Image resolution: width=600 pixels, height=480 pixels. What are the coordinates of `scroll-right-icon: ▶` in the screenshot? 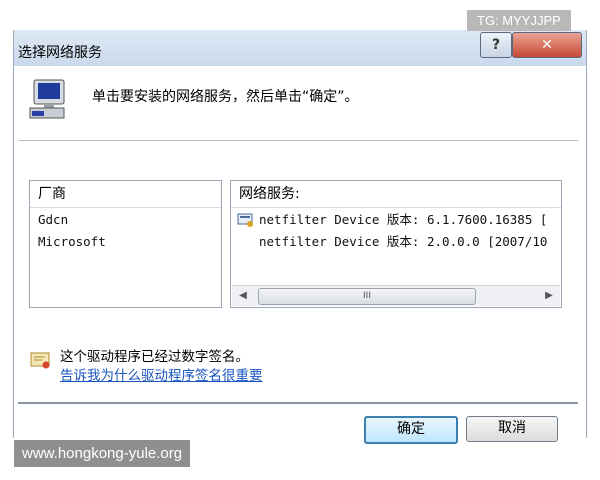 It's located at (549, 296).